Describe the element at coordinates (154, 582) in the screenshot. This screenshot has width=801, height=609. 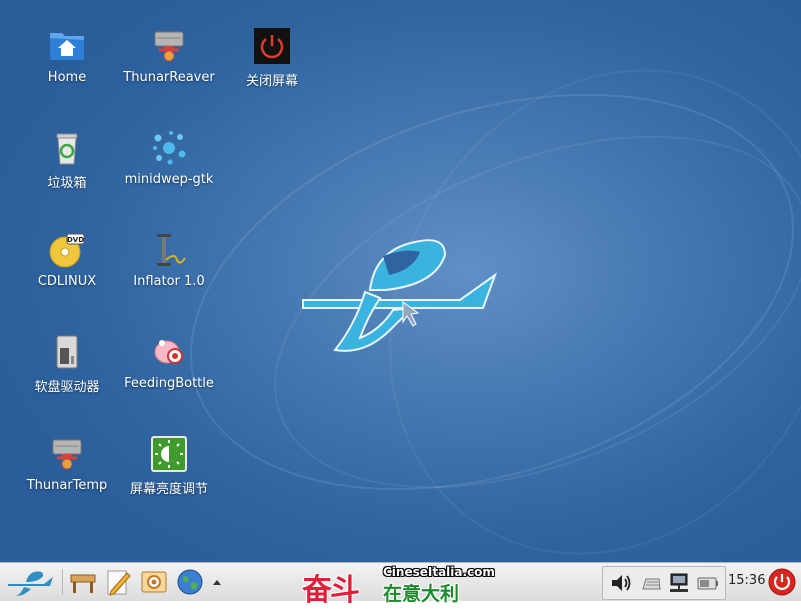
I see `image-viewer-icon` at that location.